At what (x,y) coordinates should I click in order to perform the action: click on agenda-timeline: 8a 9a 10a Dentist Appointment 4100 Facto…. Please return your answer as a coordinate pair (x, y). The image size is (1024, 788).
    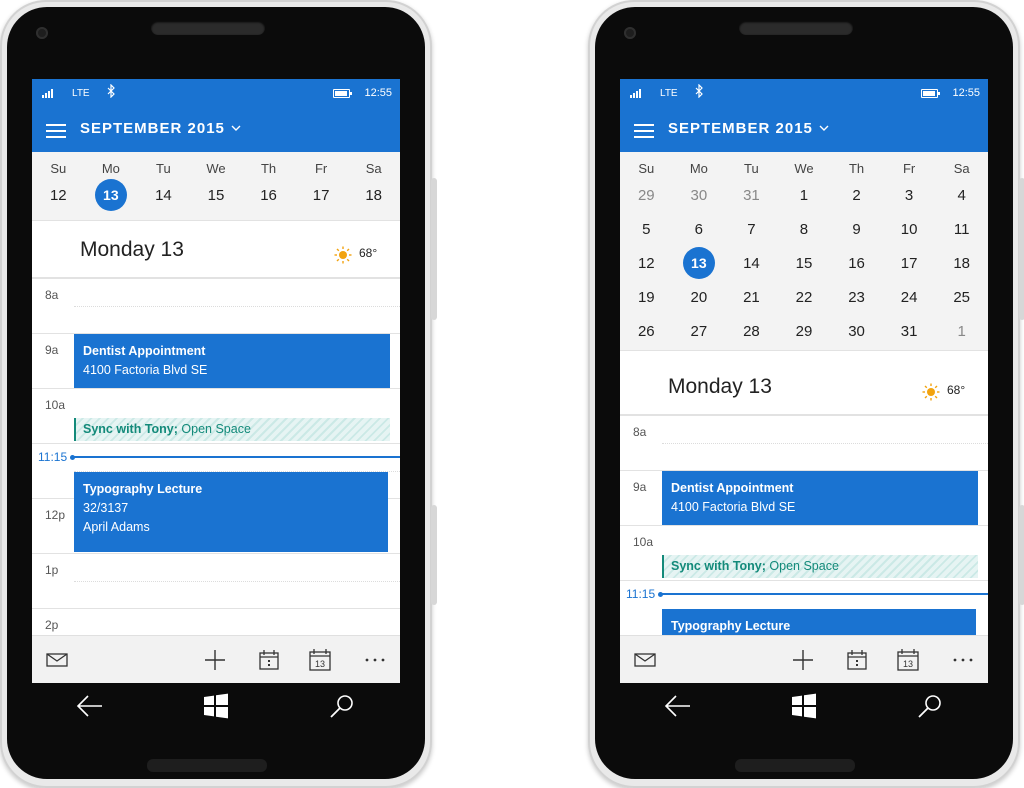
    Looking at the image, I should click on (804, 525).